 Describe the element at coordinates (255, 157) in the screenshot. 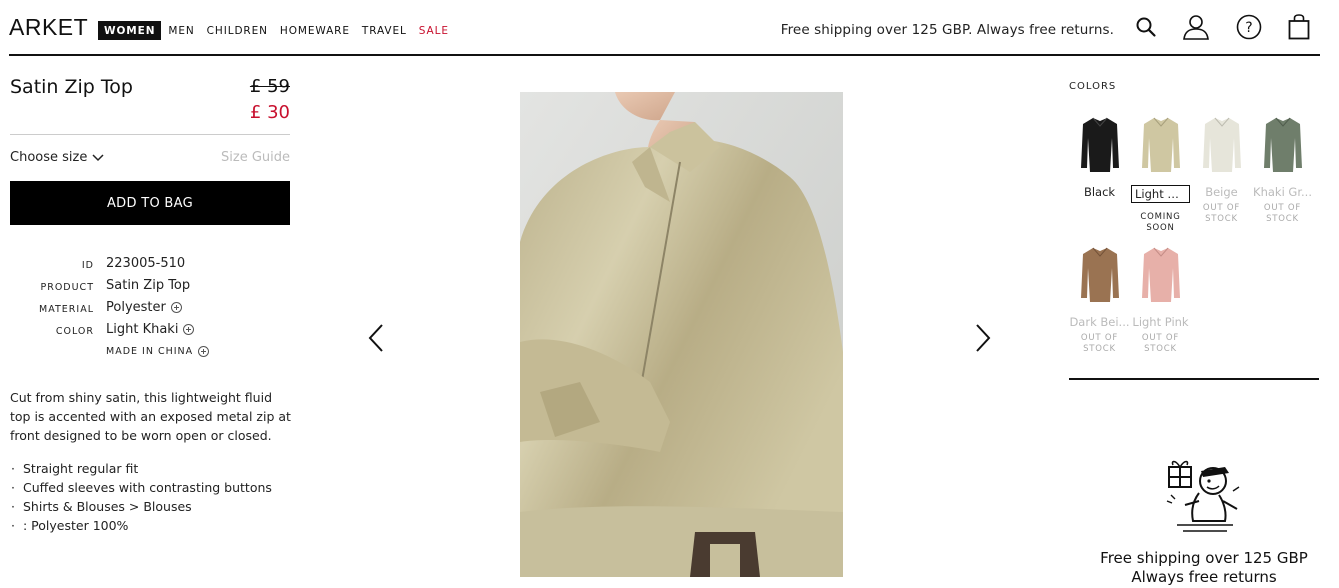

I see `size-guide-link: Size Guide` at that location.